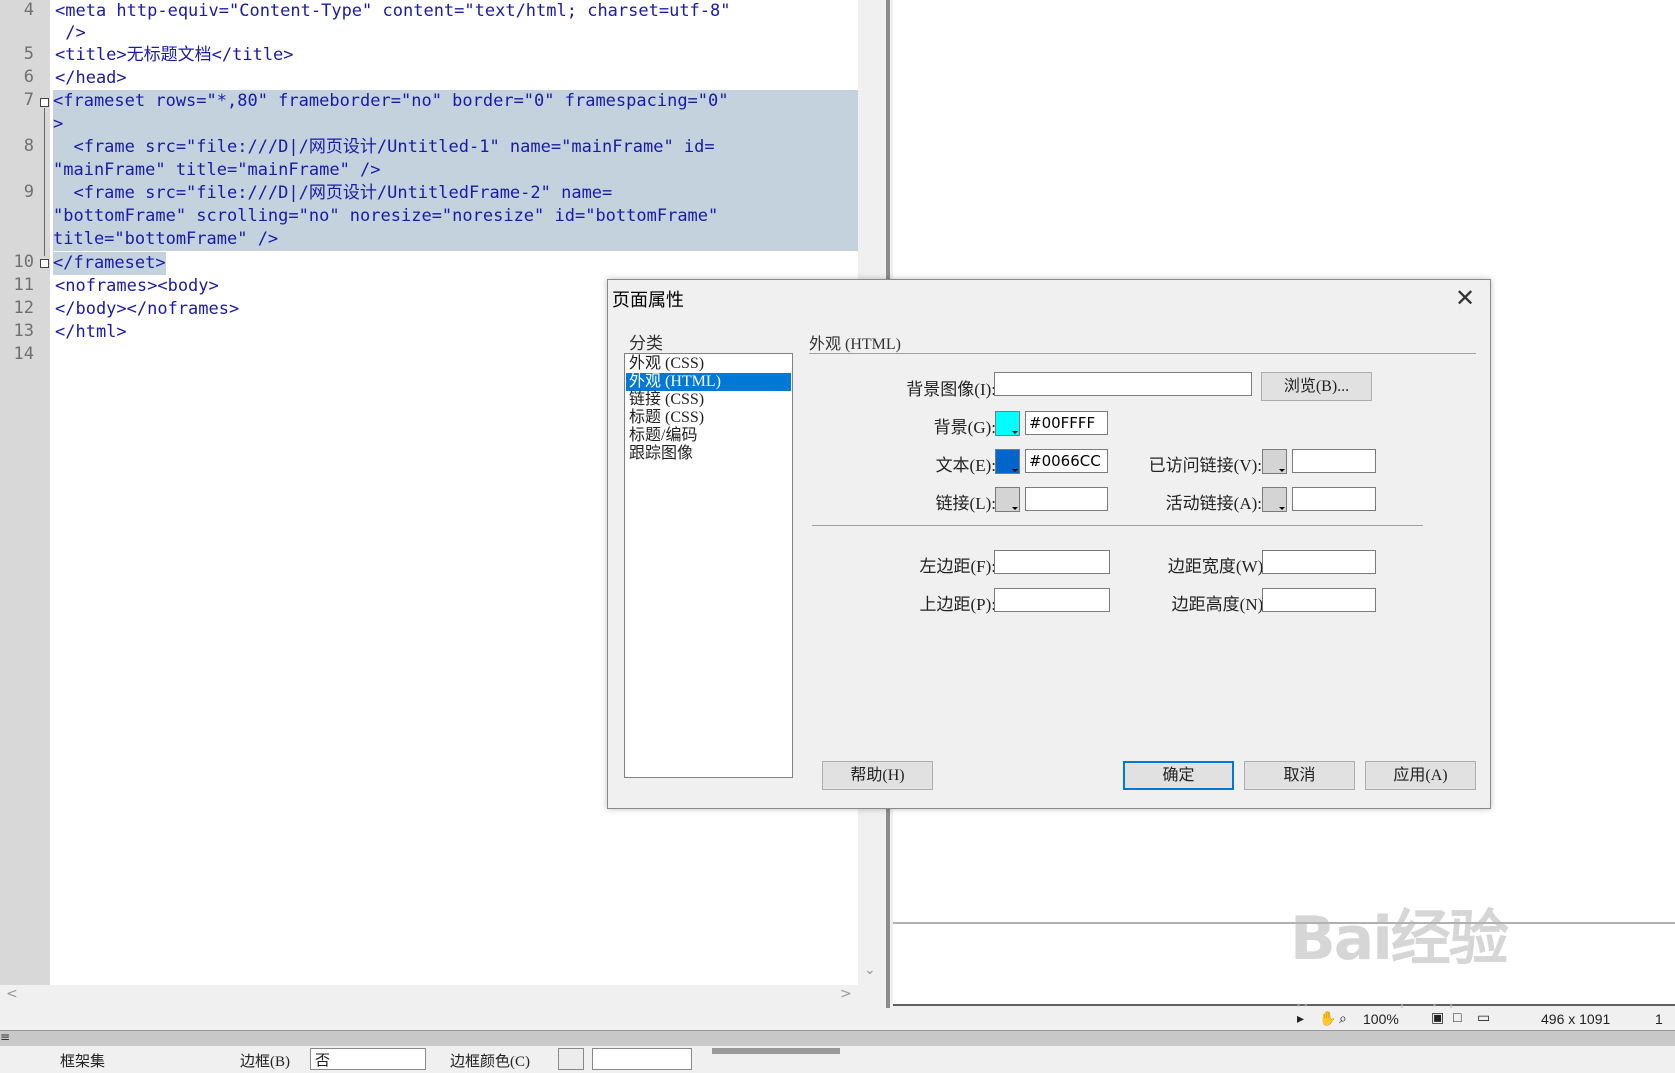 This screenshot has height=1073, width=1675. Describe the element at coordinates (1178, 775) in the screenshot. I see `ok-button: 确定` at that location.